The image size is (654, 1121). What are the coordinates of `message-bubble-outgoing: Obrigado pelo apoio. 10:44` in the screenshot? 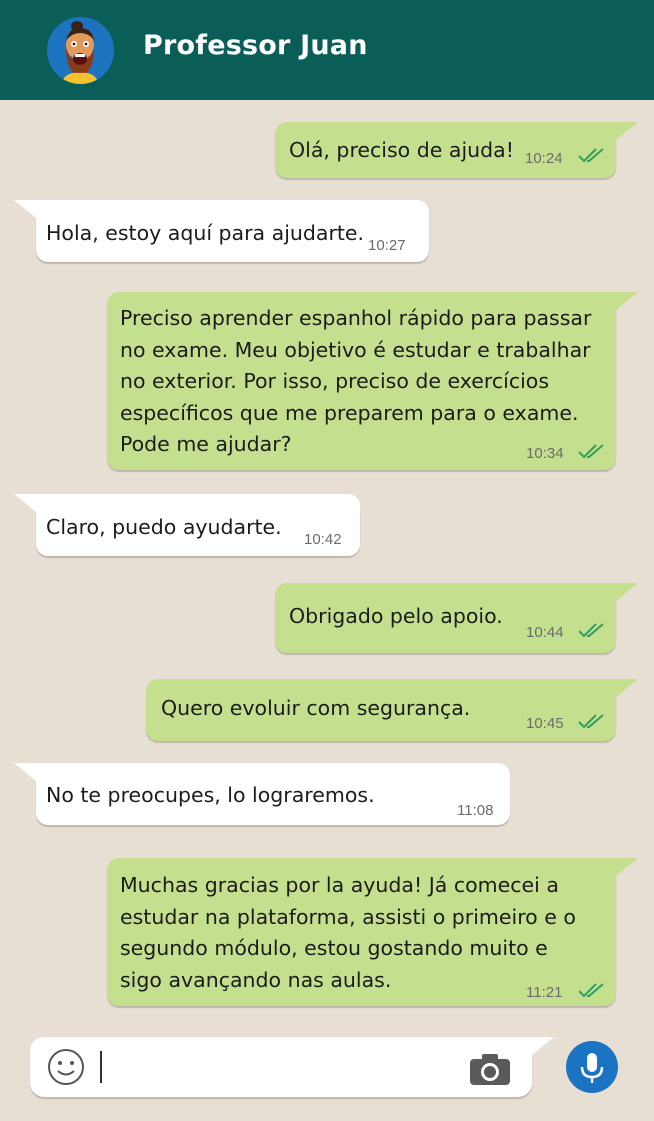 It's located at (456, 618).